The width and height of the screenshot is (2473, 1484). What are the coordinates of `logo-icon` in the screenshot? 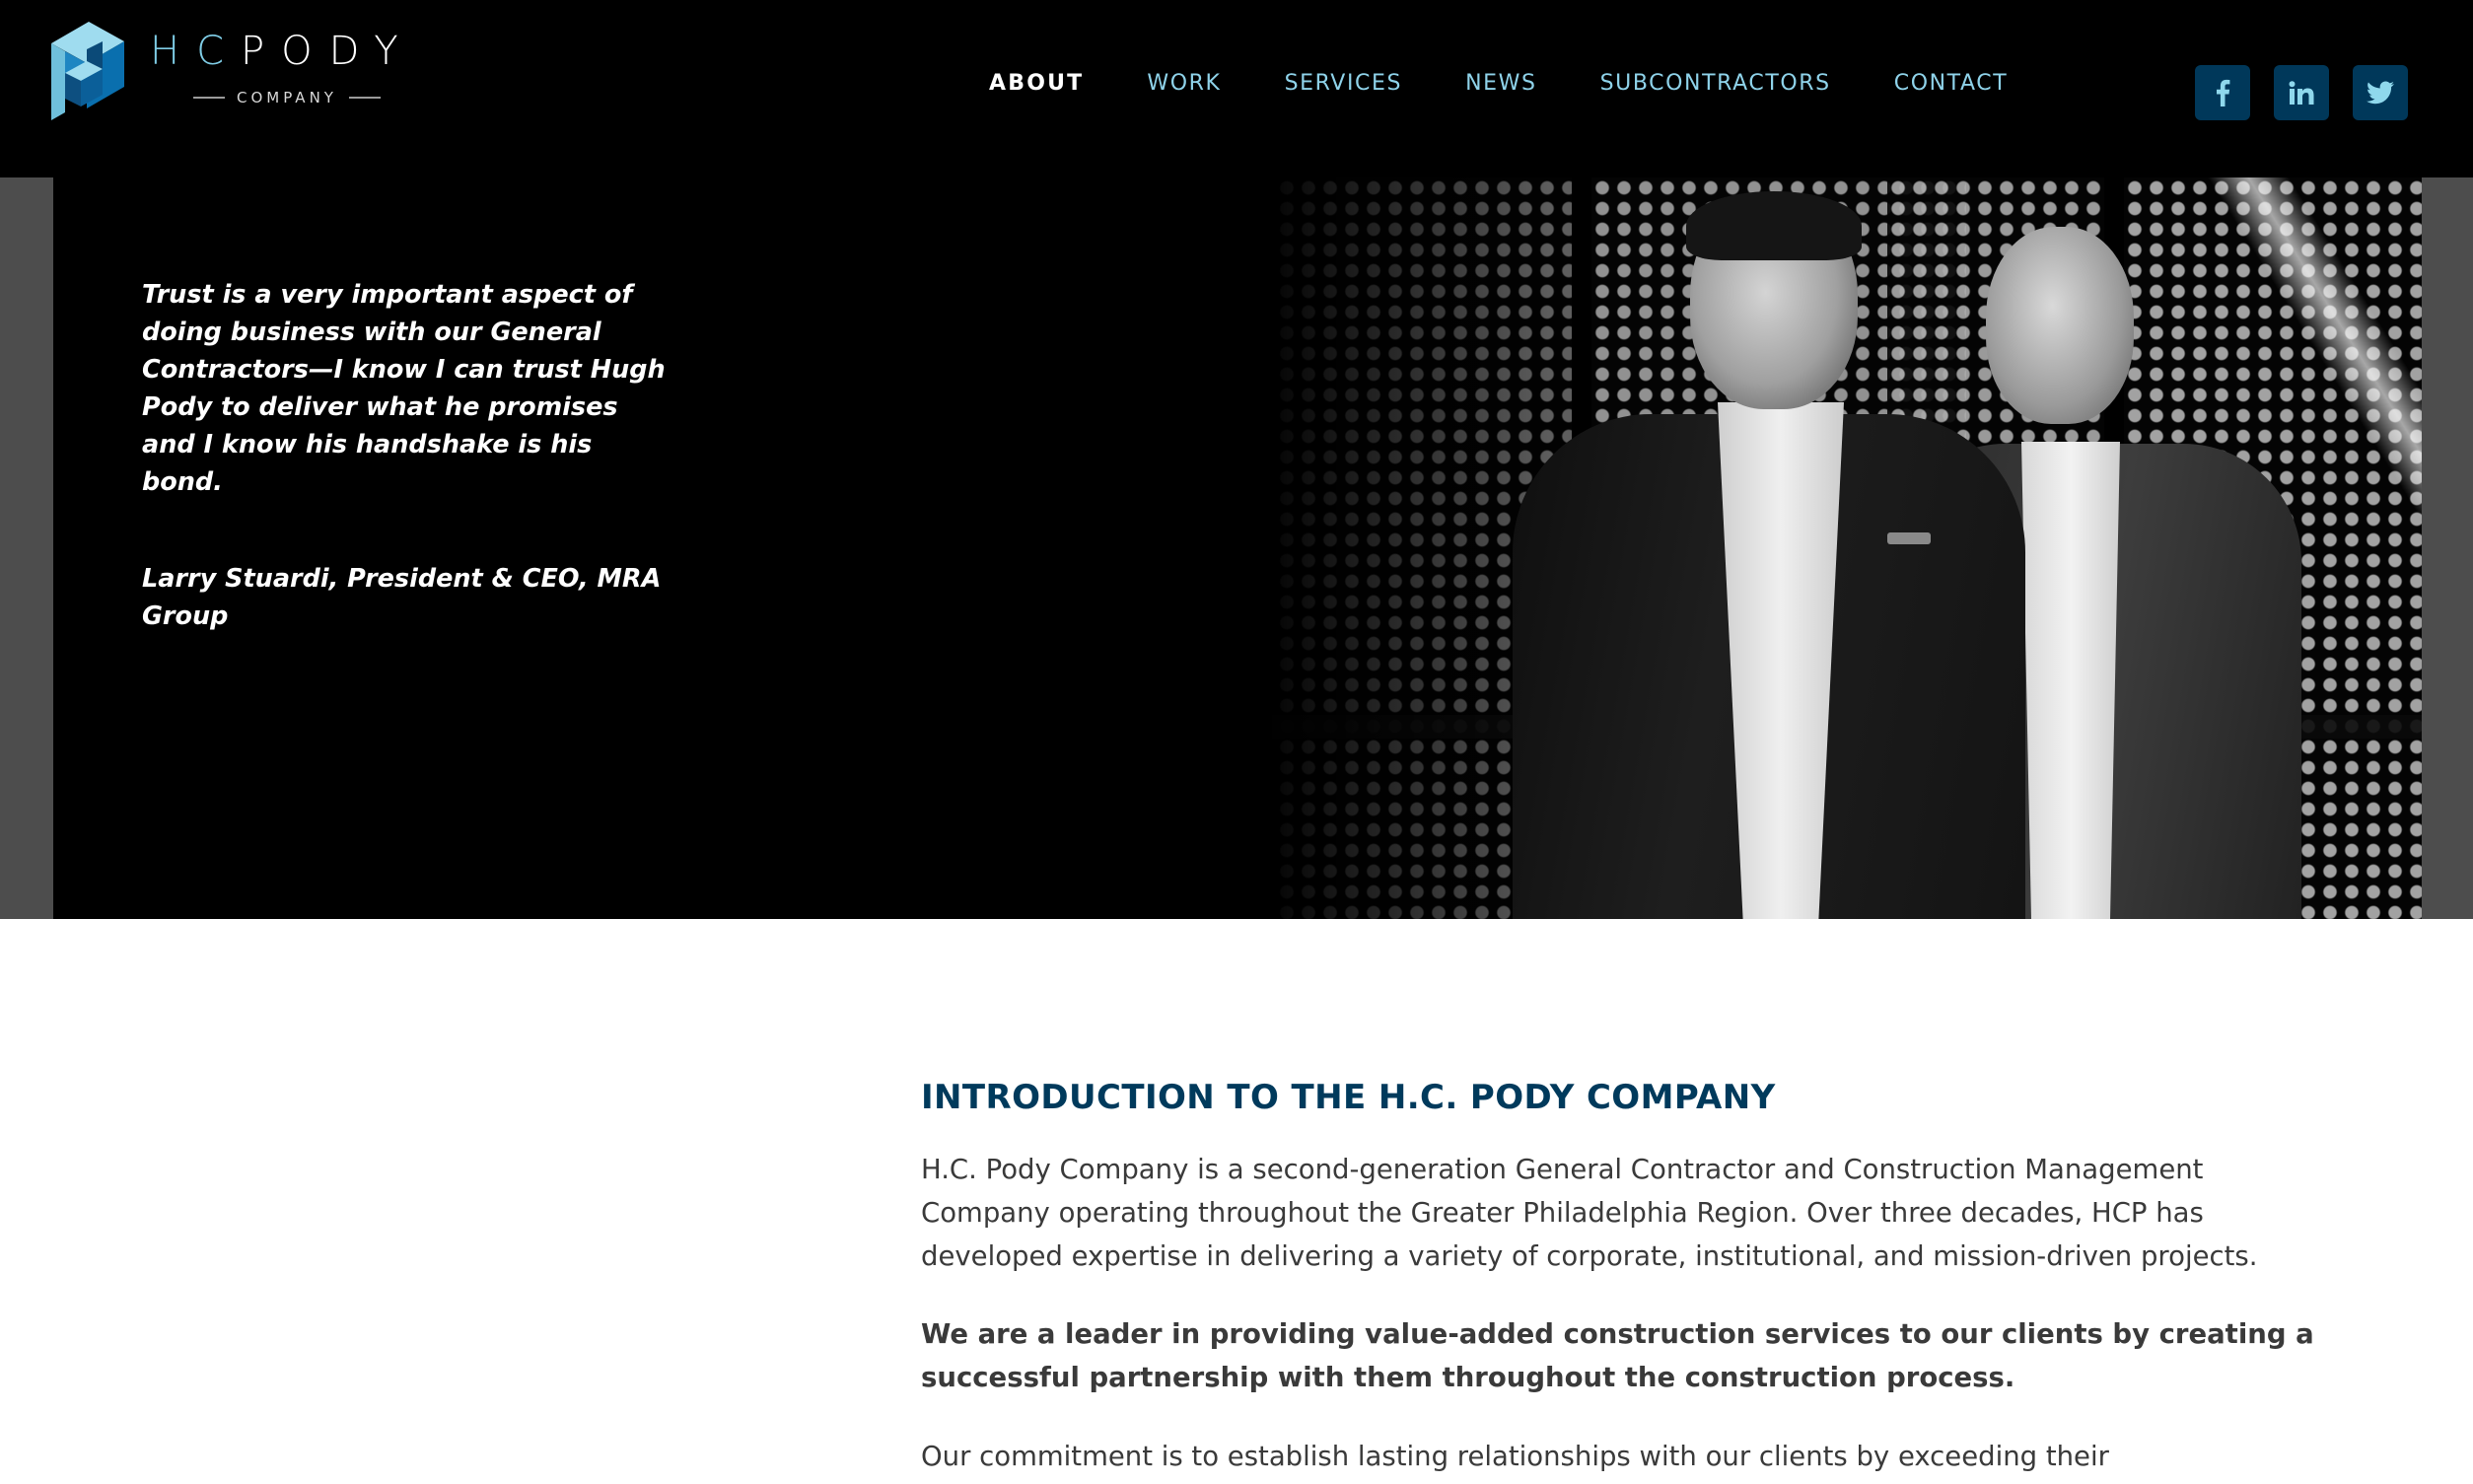 It's located at (88, 71).